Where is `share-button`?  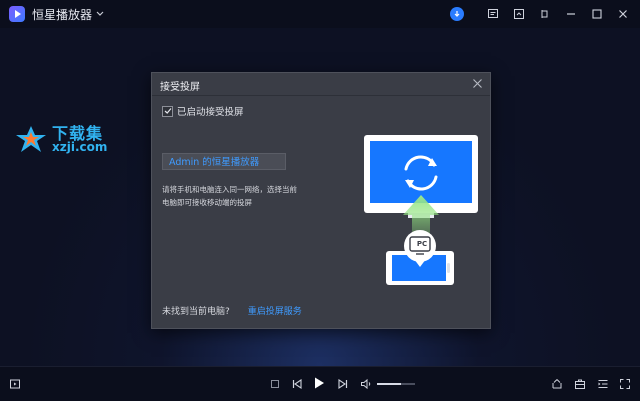
share-button is located at coordinates (557, 384).